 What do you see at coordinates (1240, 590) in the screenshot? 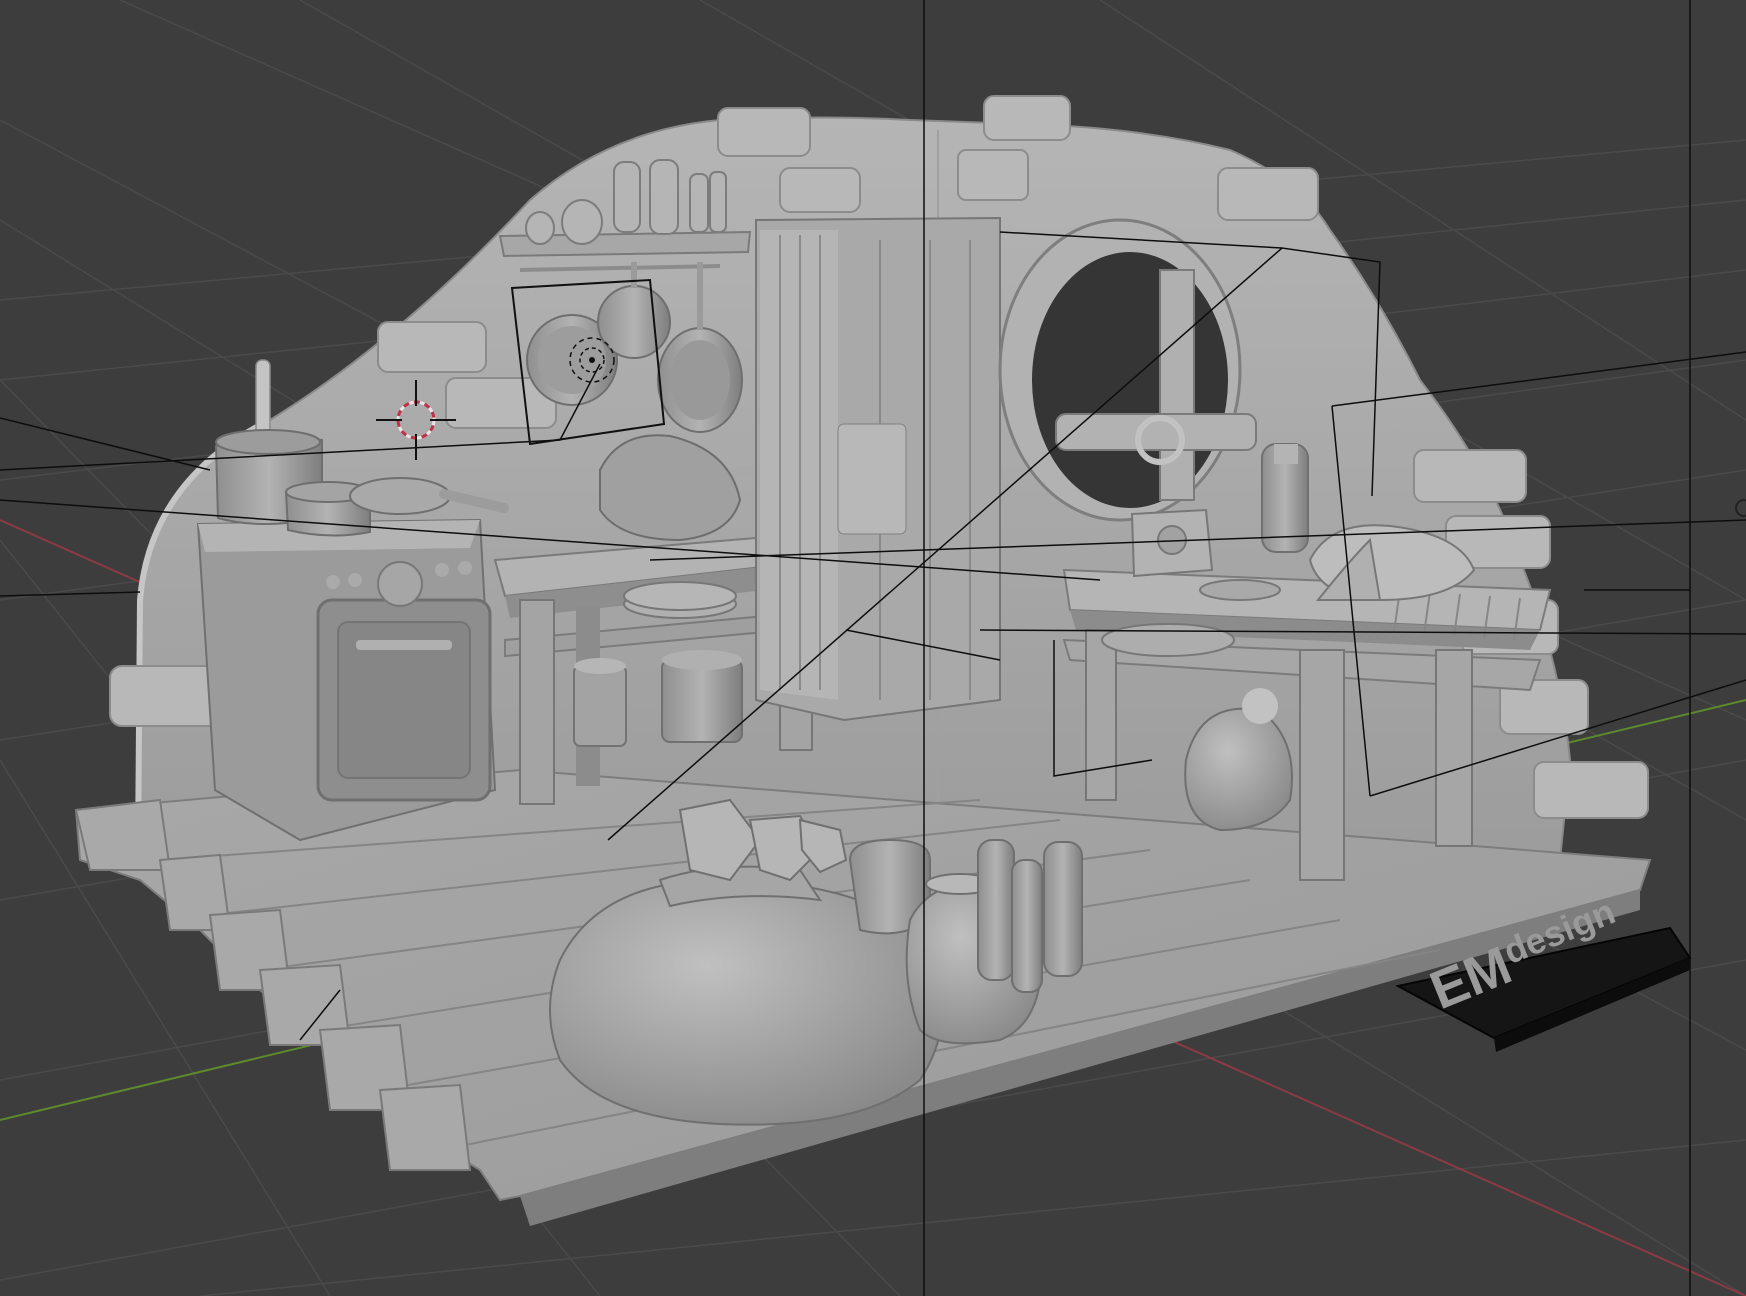
I see `plate-on-right-table` at bounding box center [1240, 590].